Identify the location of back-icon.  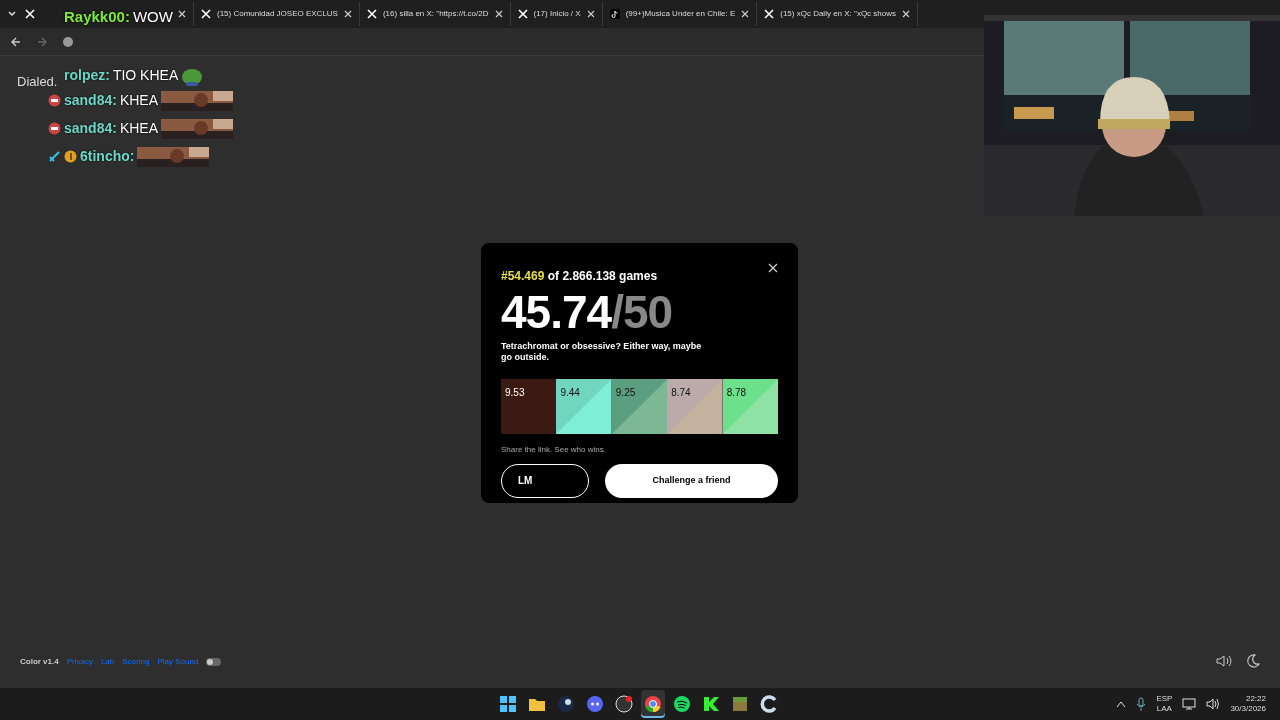
(16, 41).